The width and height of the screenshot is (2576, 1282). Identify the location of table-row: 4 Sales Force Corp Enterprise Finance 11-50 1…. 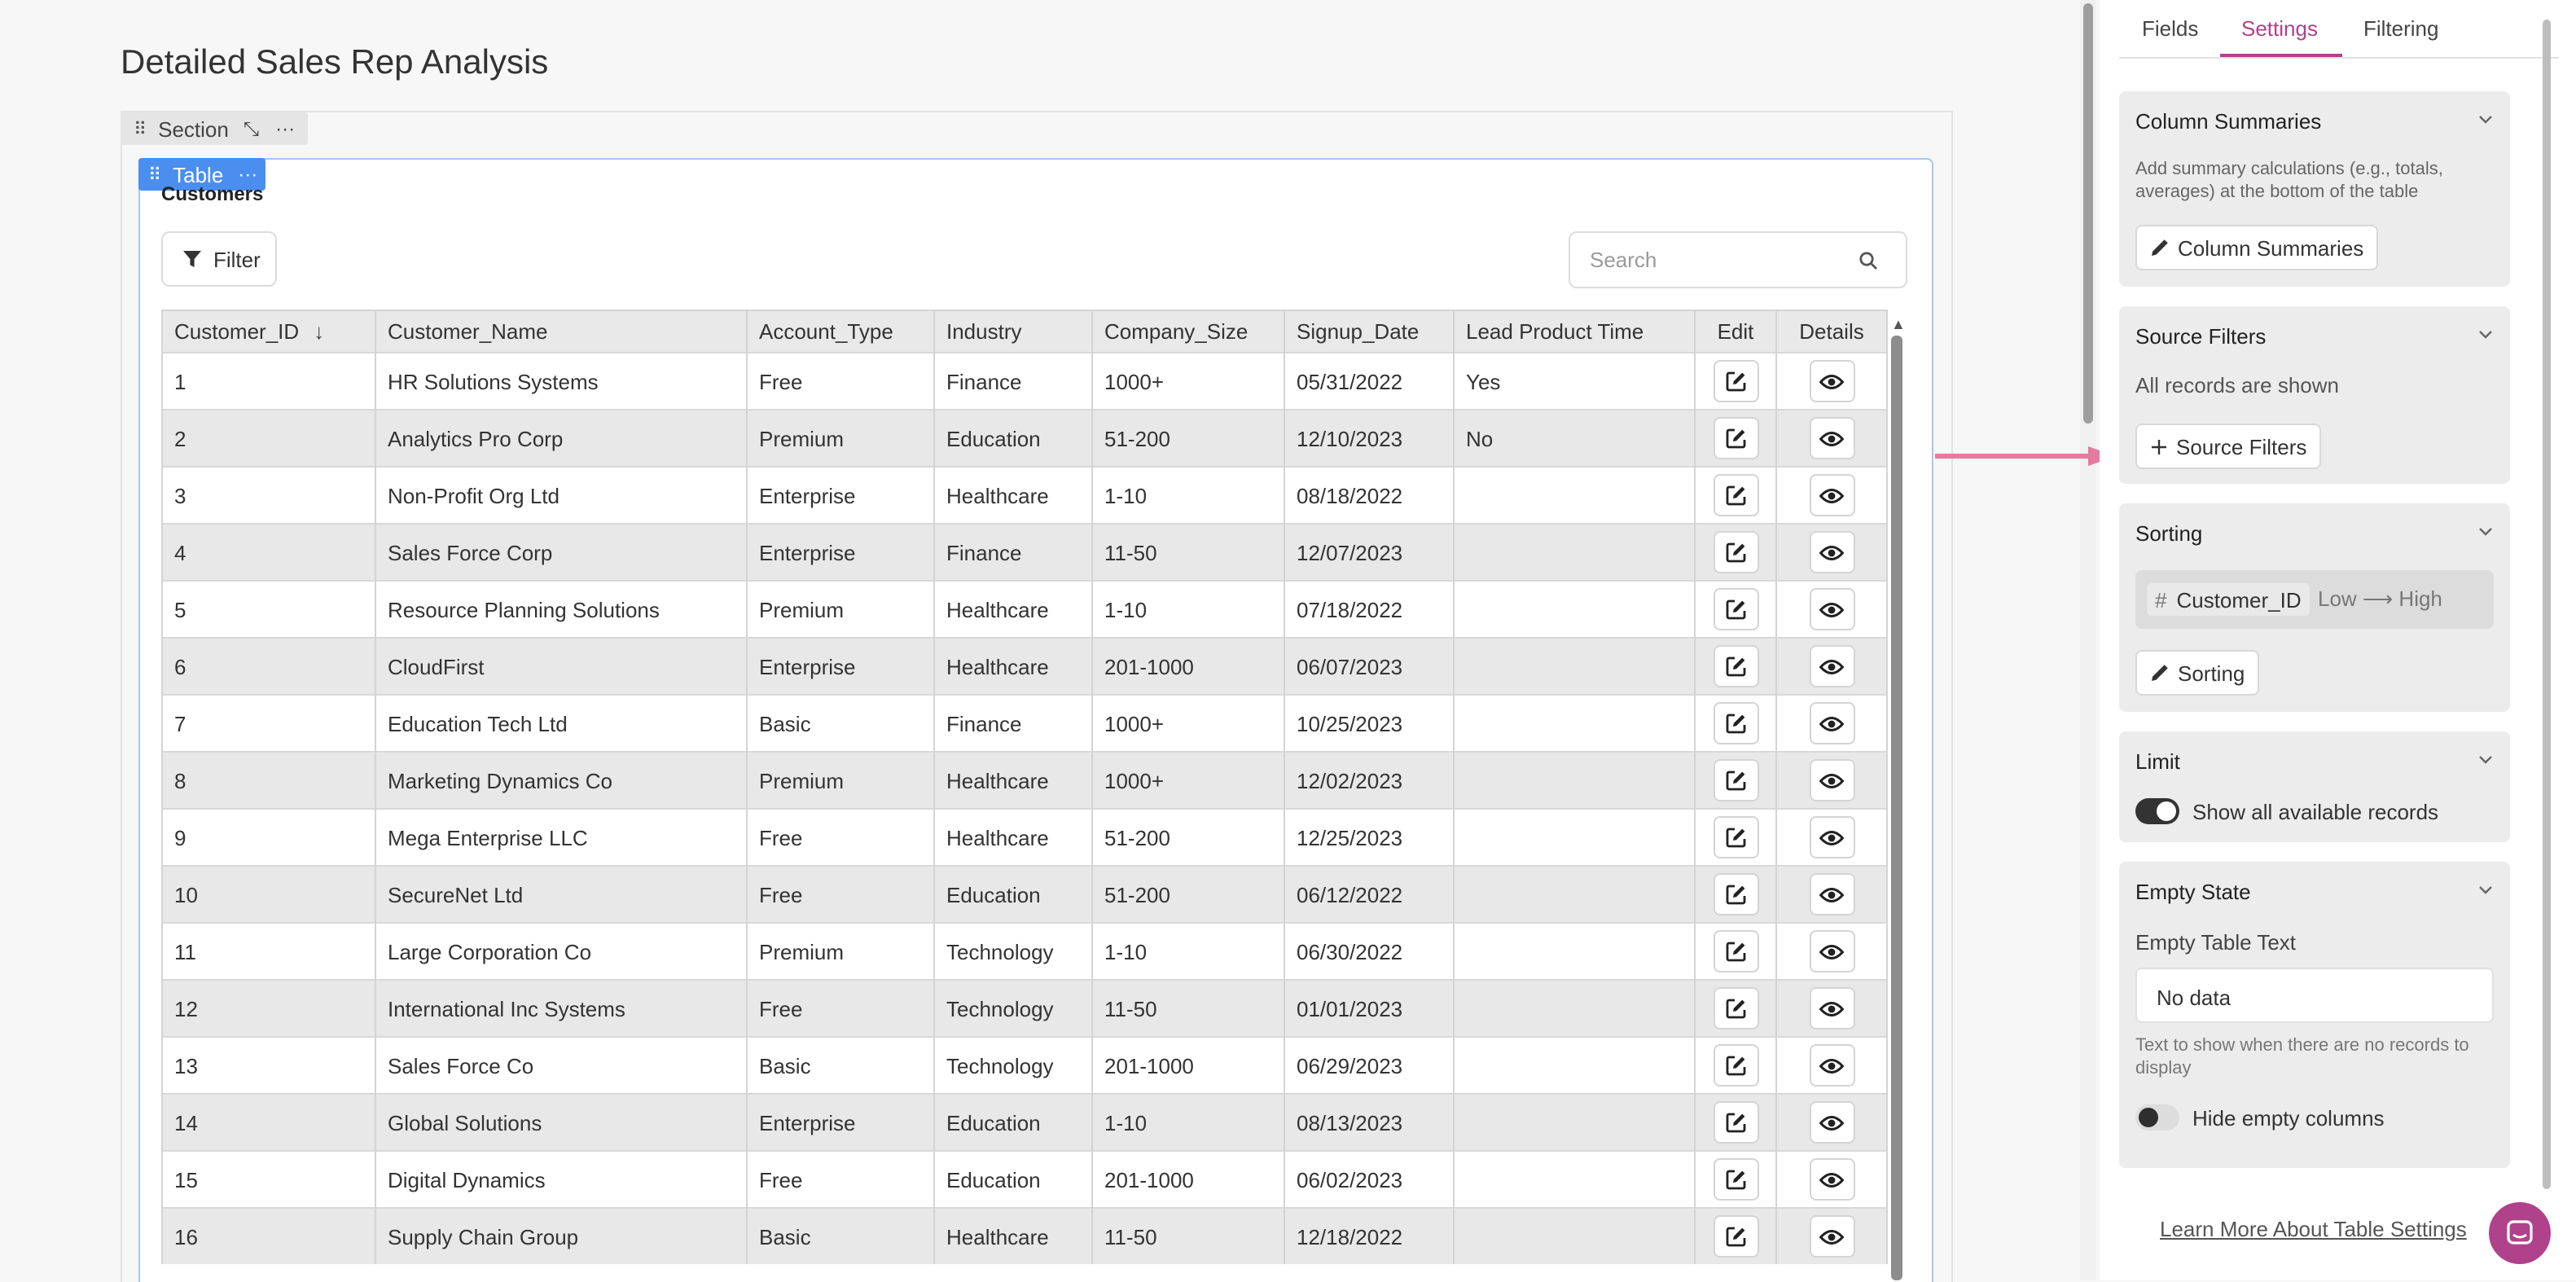
(1024, 552).